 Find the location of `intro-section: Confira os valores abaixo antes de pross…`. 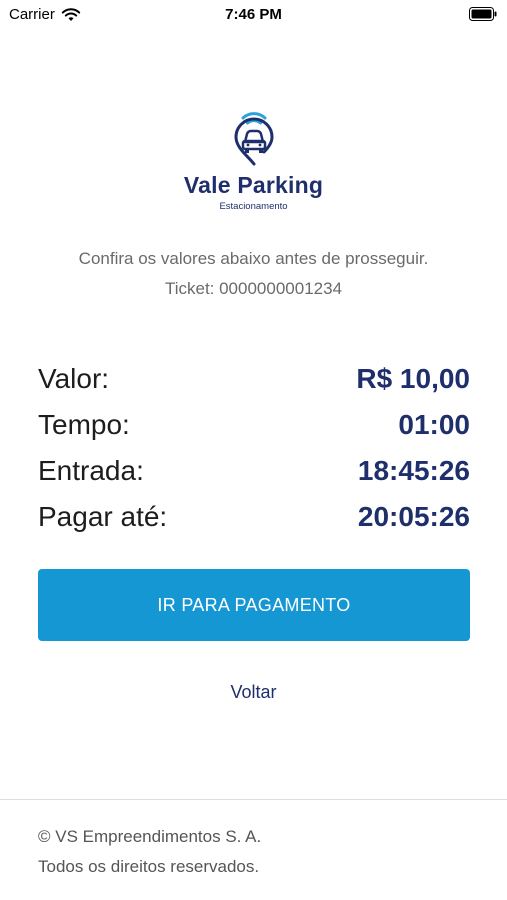

intro-section: Confira os valores abaixo antes de pross… is located at coordinates (253, 274).